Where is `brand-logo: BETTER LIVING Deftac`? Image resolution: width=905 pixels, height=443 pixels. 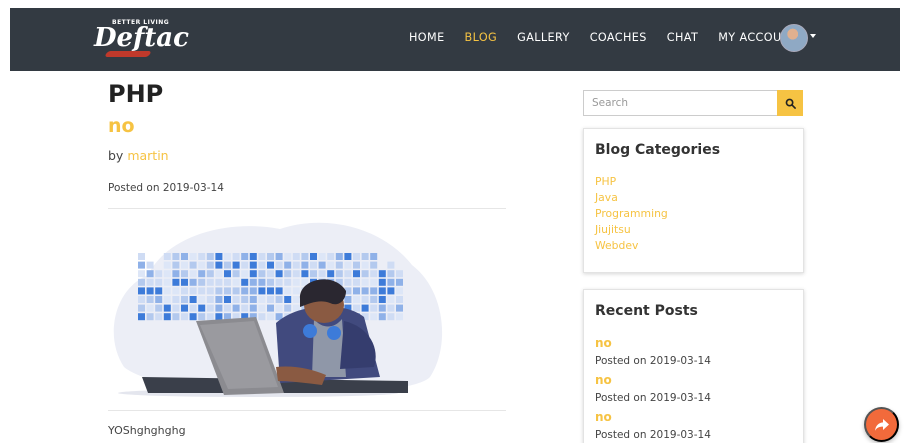 brand-logo: BETTER LIVING Deftac is located at coordinates (140, 39).